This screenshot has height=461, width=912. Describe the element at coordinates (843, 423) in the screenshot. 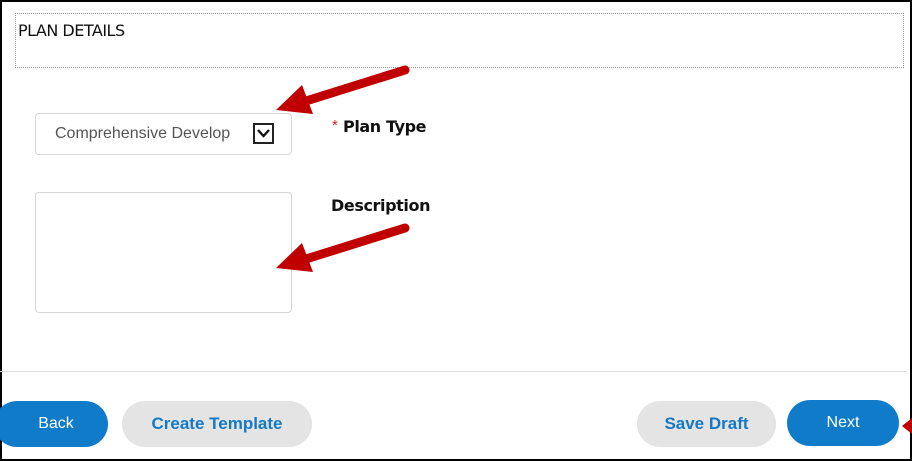

I see `next-button: Next` at that location.